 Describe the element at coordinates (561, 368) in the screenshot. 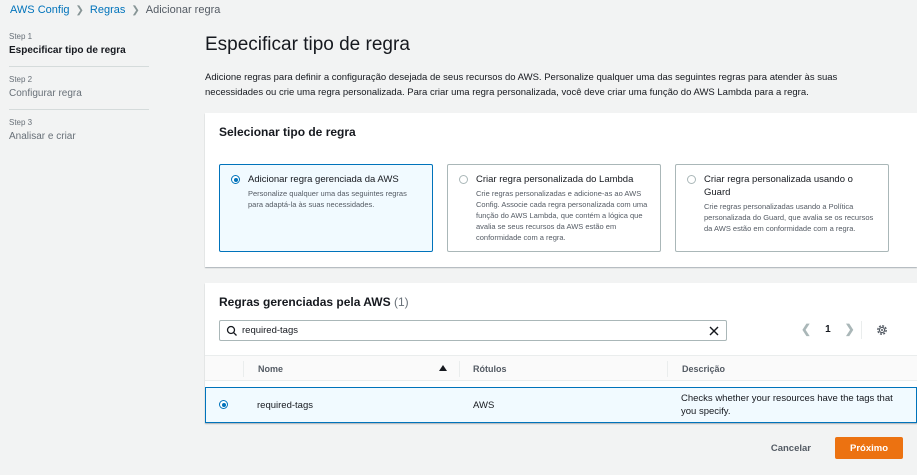

I see `table-header: Nome Rótulos Descrição` at that location.